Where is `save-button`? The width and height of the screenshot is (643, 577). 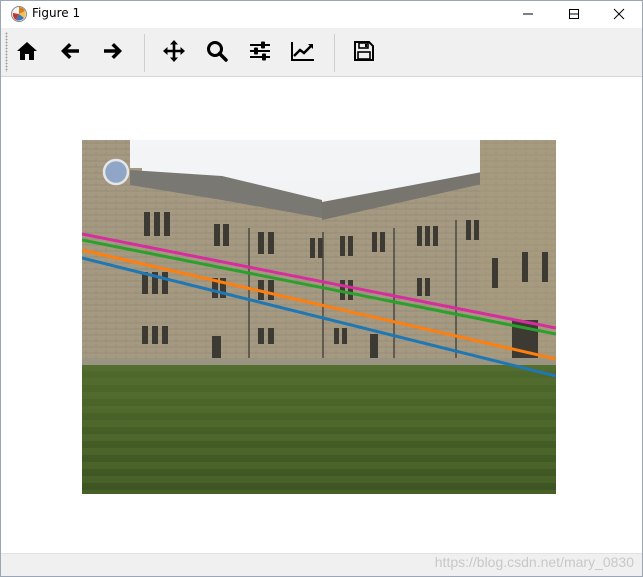
save-button is located at coordinates (364, 53).